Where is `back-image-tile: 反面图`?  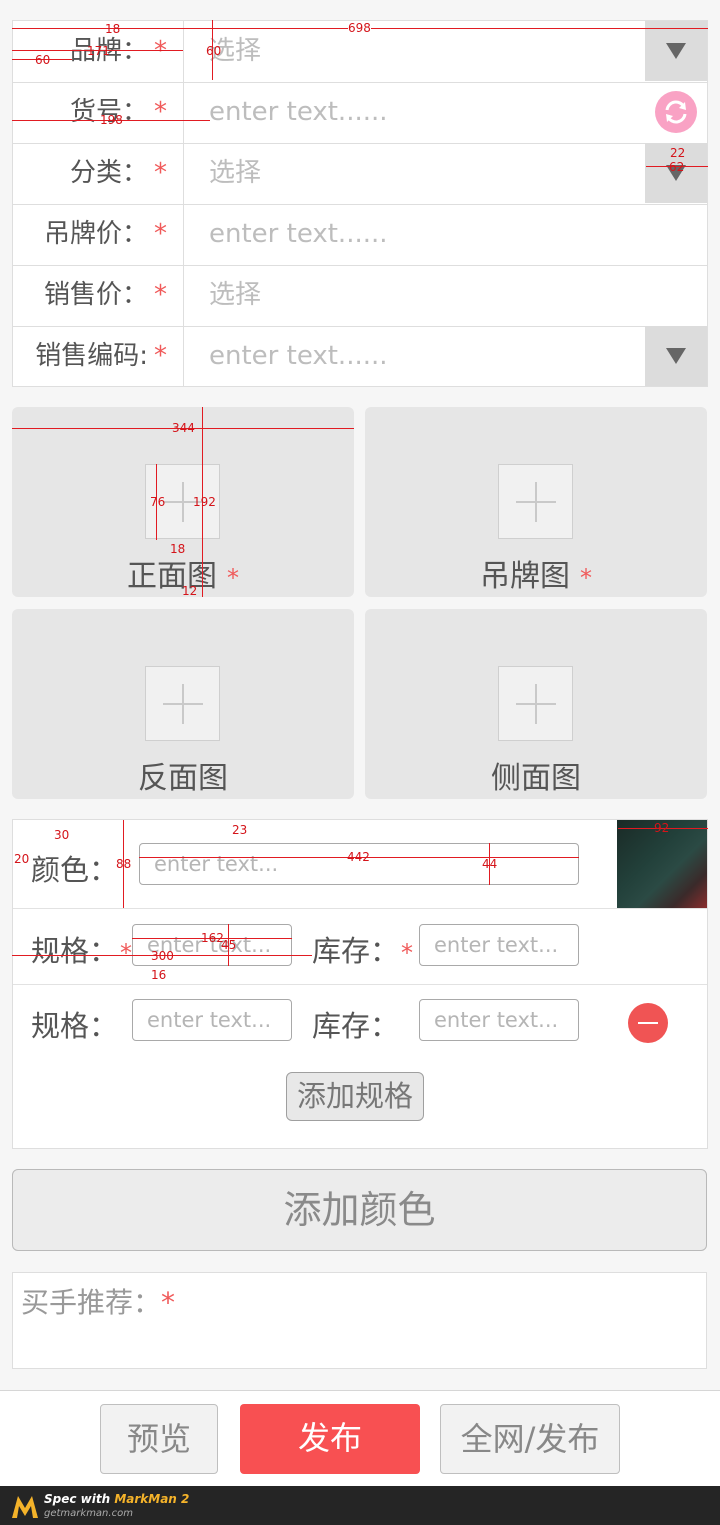
back-image-tile: 反面图 is located at coordinates (183, 704).